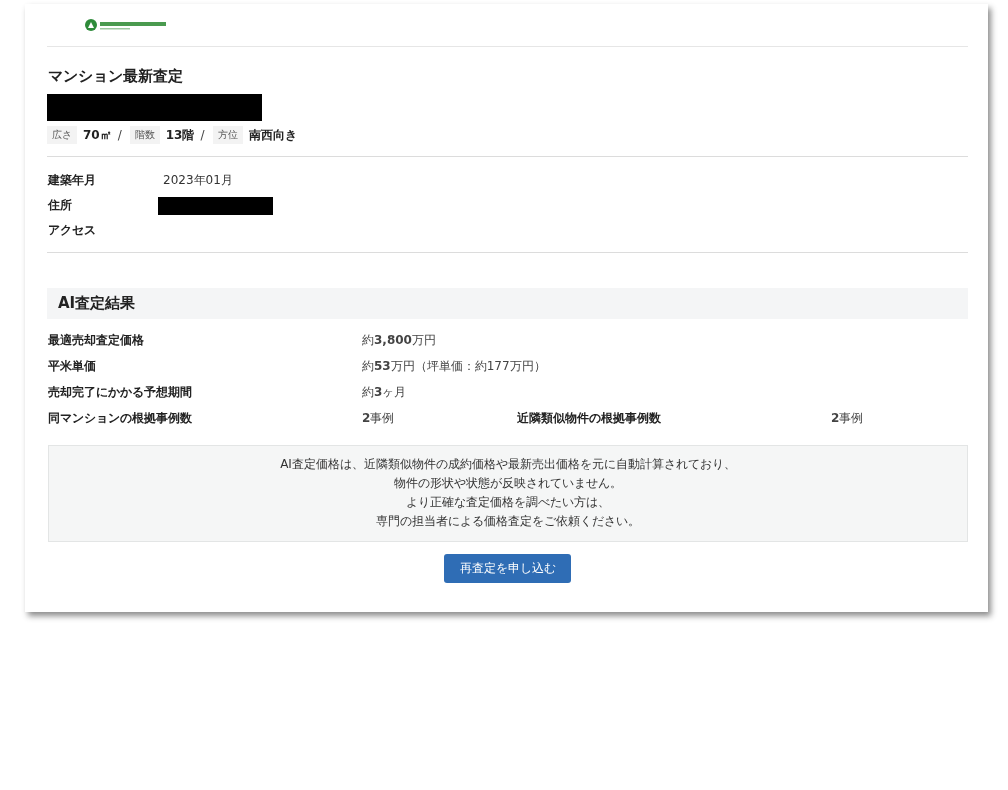 Image resolution: width=1008 pixels, height=790 pixels. I want to click on result-label: 平米単価, so click(72, 366).